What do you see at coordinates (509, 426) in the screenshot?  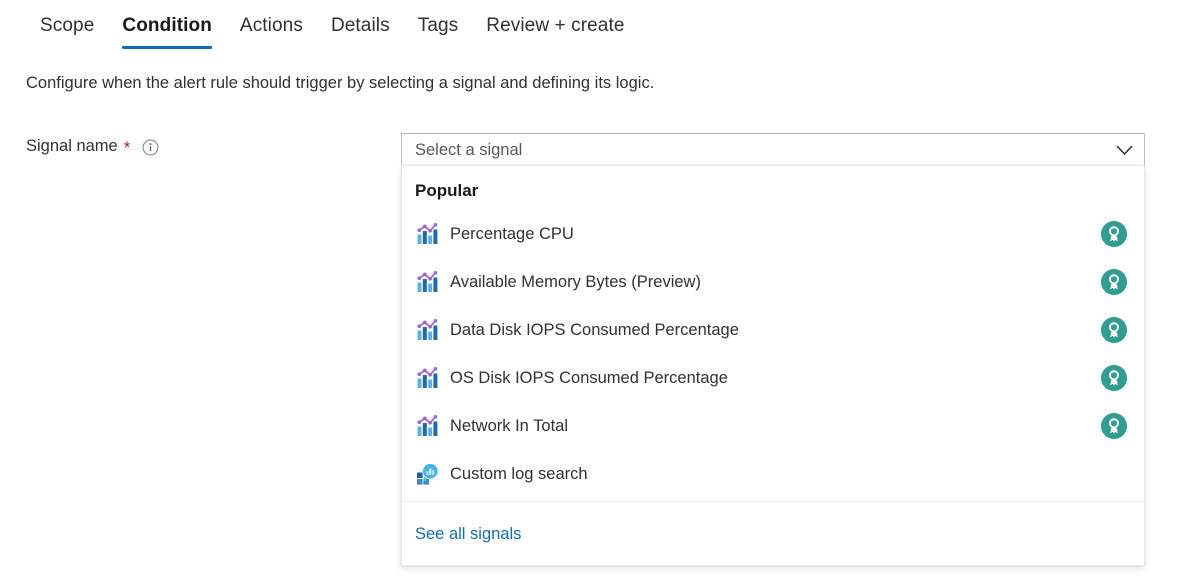 I see `signal-option-label: Network In Total` at bounding box center [509, 426].